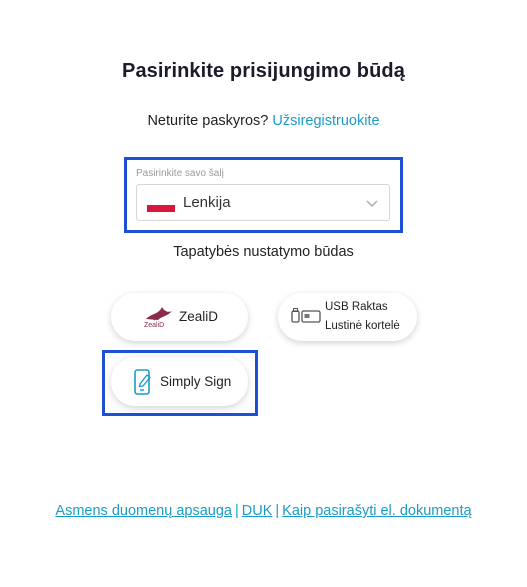 The height and width of the screenshot is (587, 527). I want to click on page-title: Pasirinkite prisijungimo būdą, so click(263, 71).